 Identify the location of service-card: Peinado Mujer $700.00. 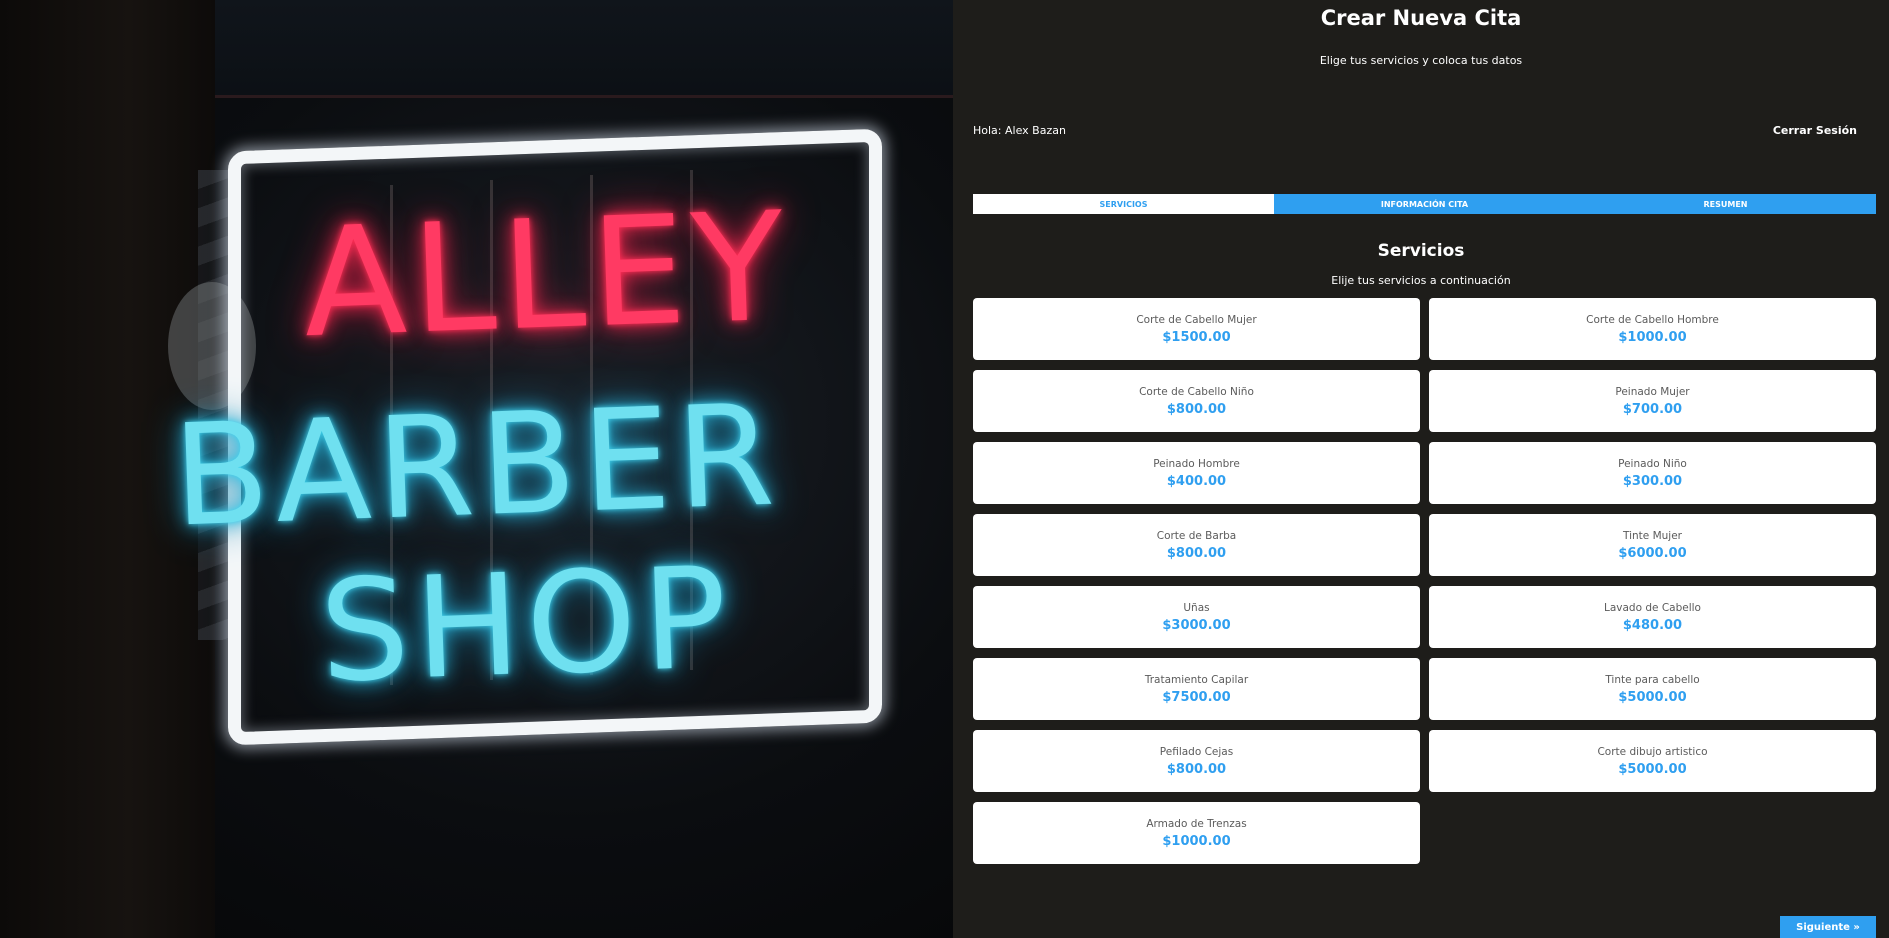
(1652, 401).